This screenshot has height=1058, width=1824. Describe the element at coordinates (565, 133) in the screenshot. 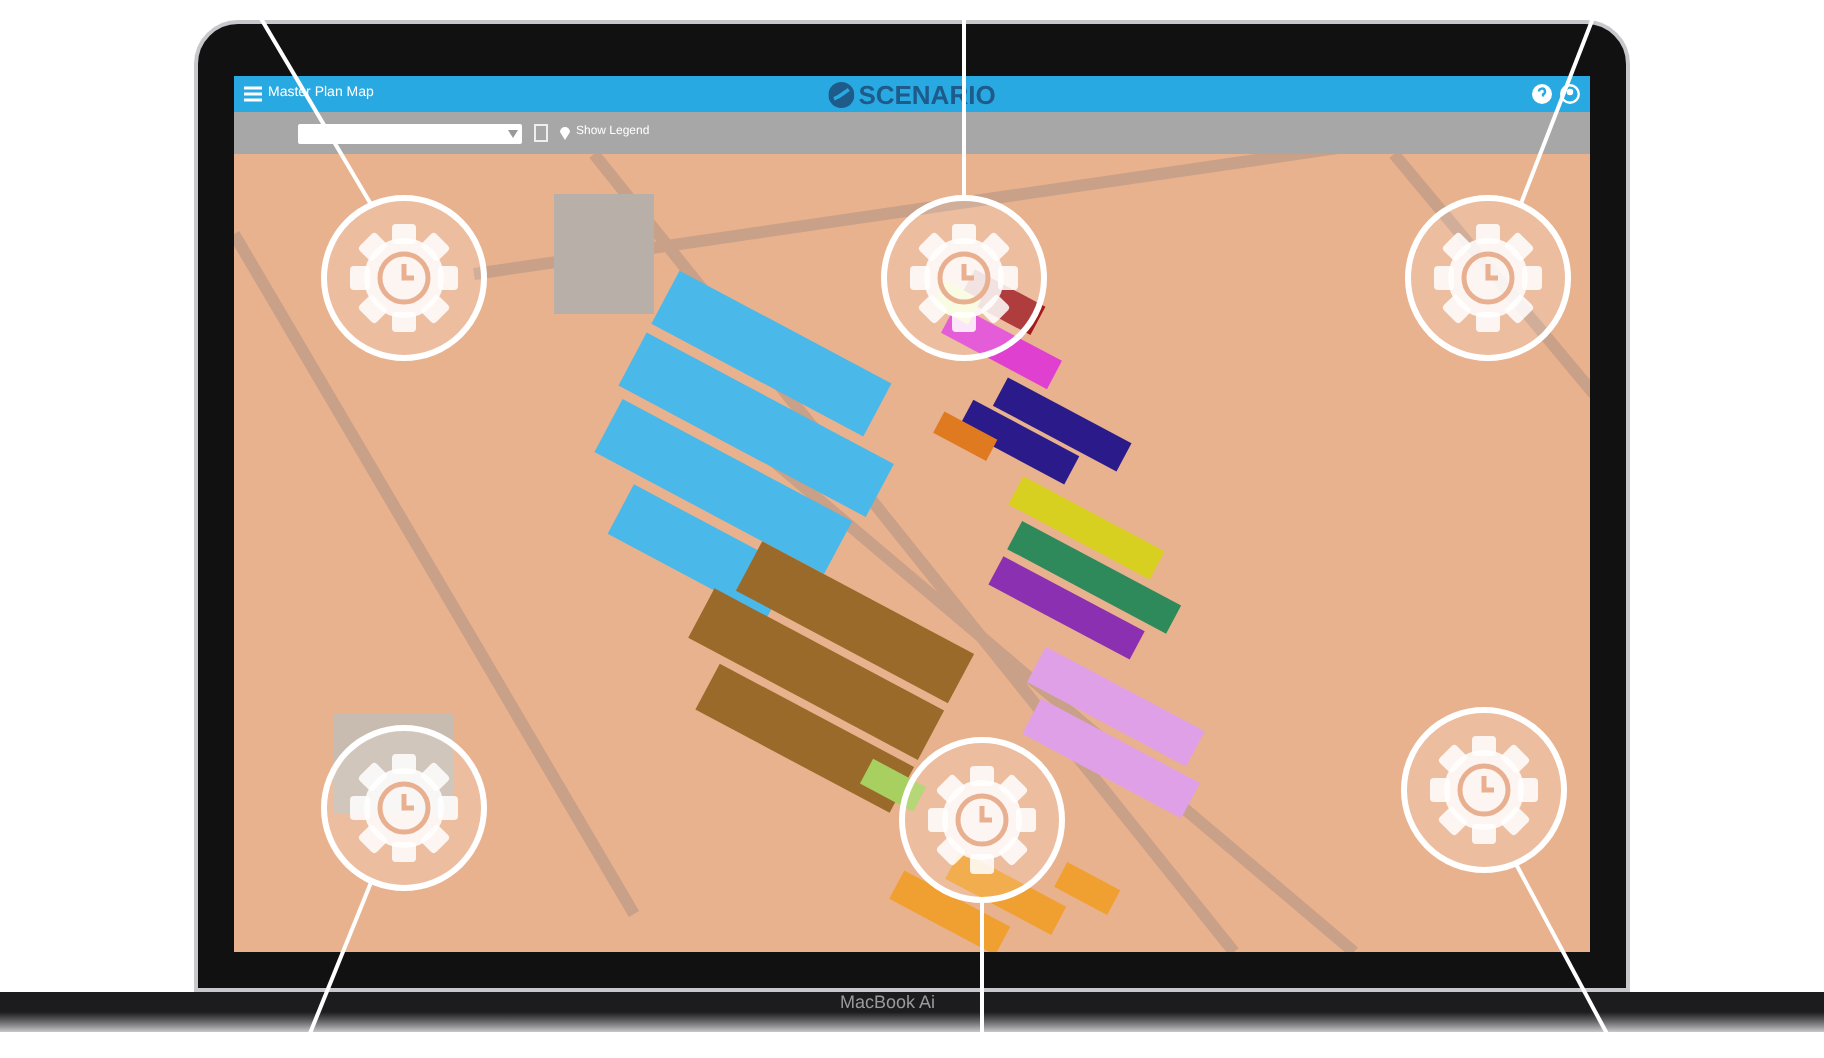

I see `pin-icon` at that location.